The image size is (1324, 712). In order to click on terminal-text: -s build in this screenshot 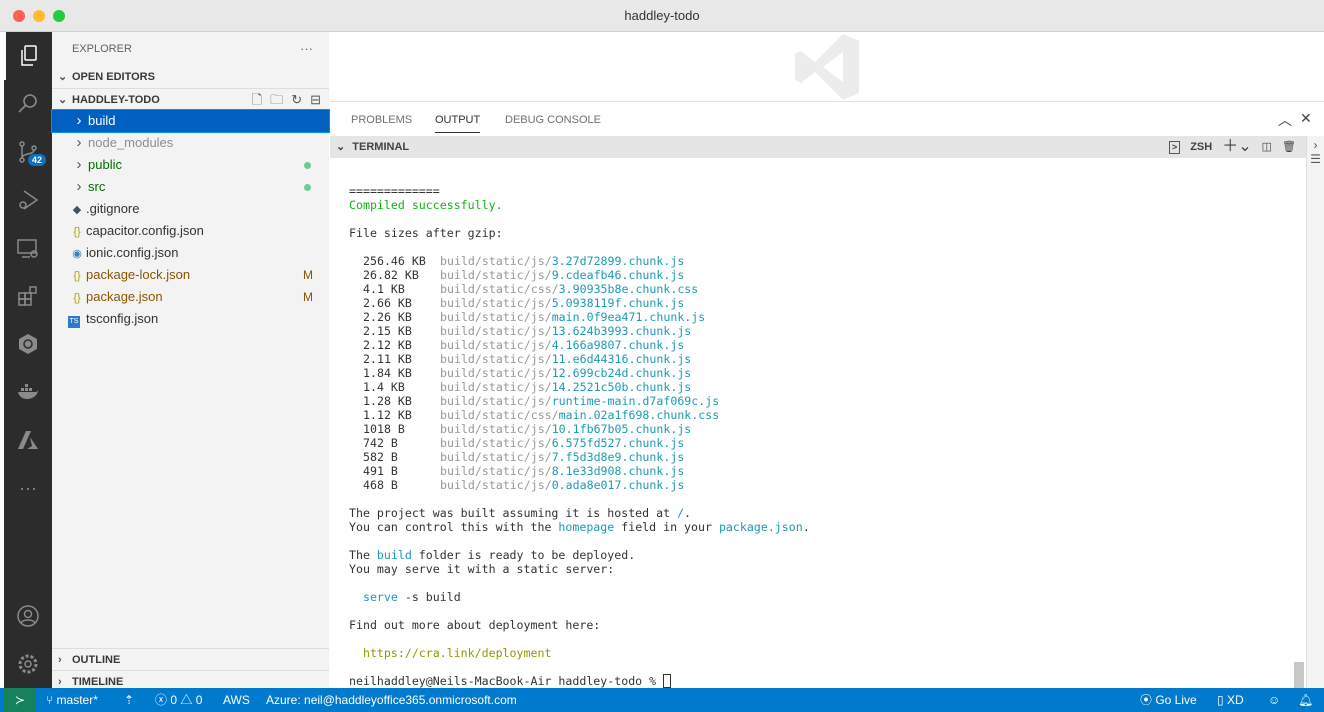, I will do `click(429, 597)`.